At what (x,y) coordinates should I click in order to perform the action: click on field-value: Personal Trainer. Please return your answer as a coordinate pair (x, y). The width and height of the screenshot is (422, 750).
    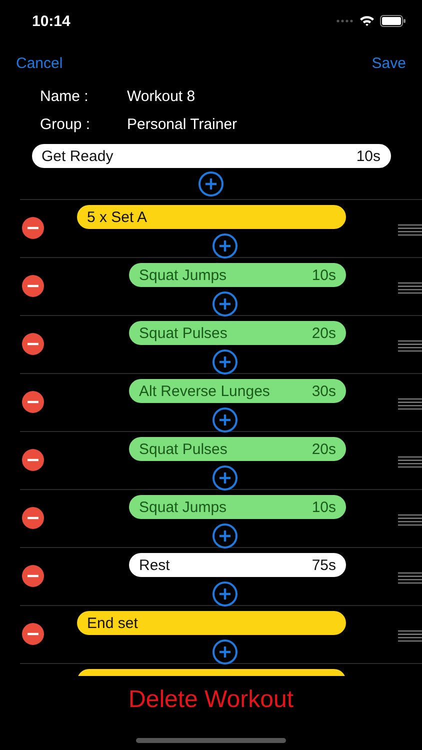
    Looking at the image, I should click on (182, 124).